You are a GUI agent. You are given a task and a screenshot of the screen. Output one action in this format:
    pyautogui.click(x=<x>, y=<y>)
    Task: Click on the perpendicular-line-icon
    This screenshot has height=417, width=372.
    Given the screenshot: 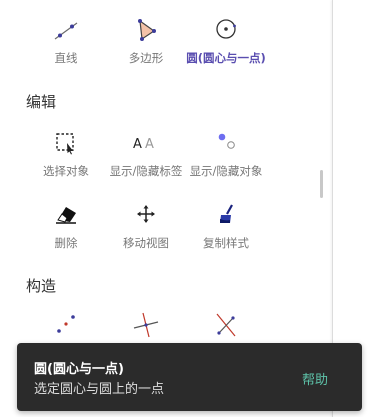 What is the action you would take?
    pyautogui.click(x=146, y=325)
    